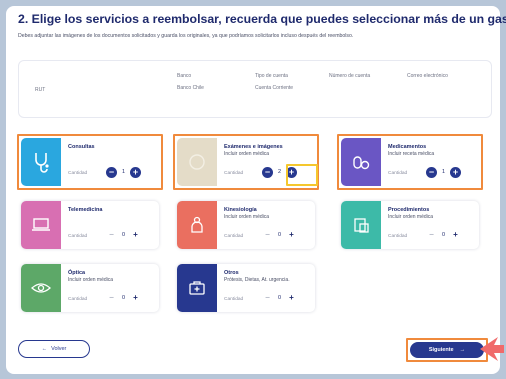 The image size is (506, 379). I want to click on service-note: Prótesis, Dietas, At. urgencia., so click(257, 280).